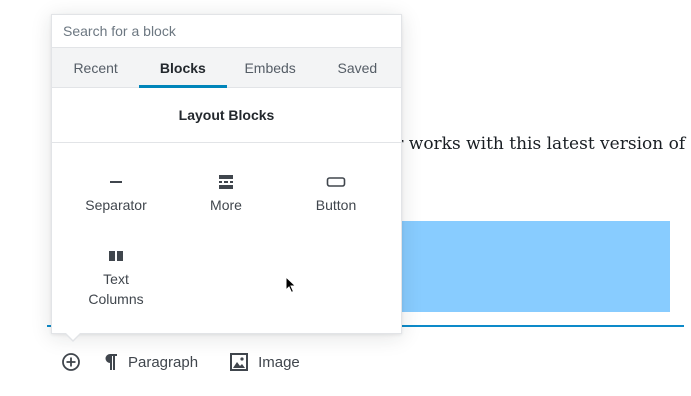  I want to click on paragraph-shortcut-button: Paragraph, so click(151, 362).